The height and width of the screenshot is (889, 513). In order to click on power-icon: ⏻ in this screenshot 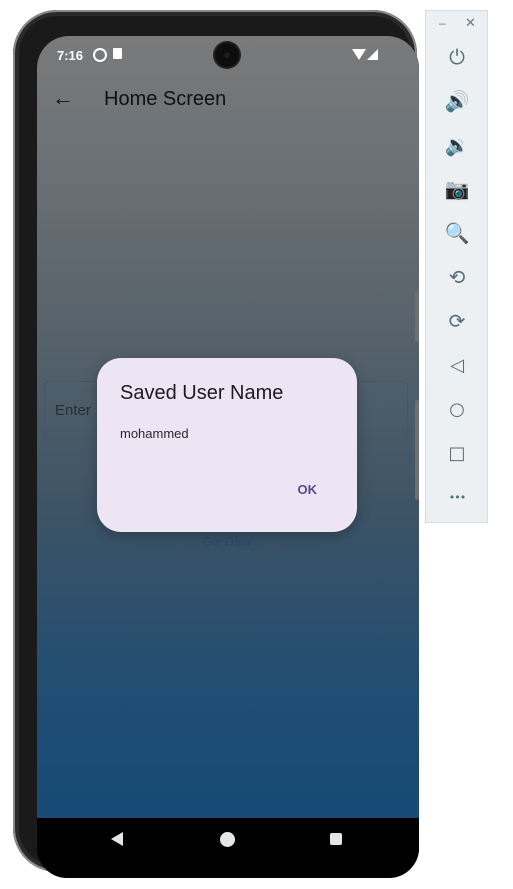, I will do `click(457, 57)`.